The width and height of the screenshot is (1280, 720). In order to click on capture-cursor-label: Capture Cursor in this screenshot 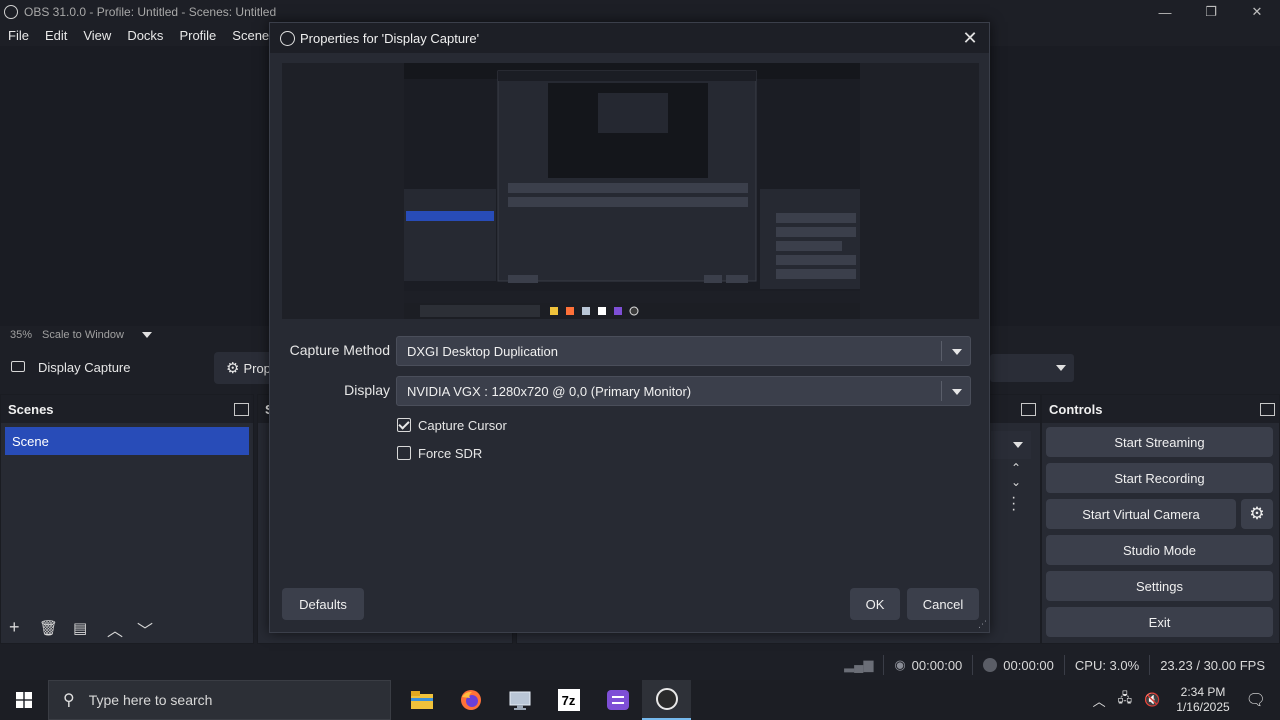, I will do `click(462, 425)`.